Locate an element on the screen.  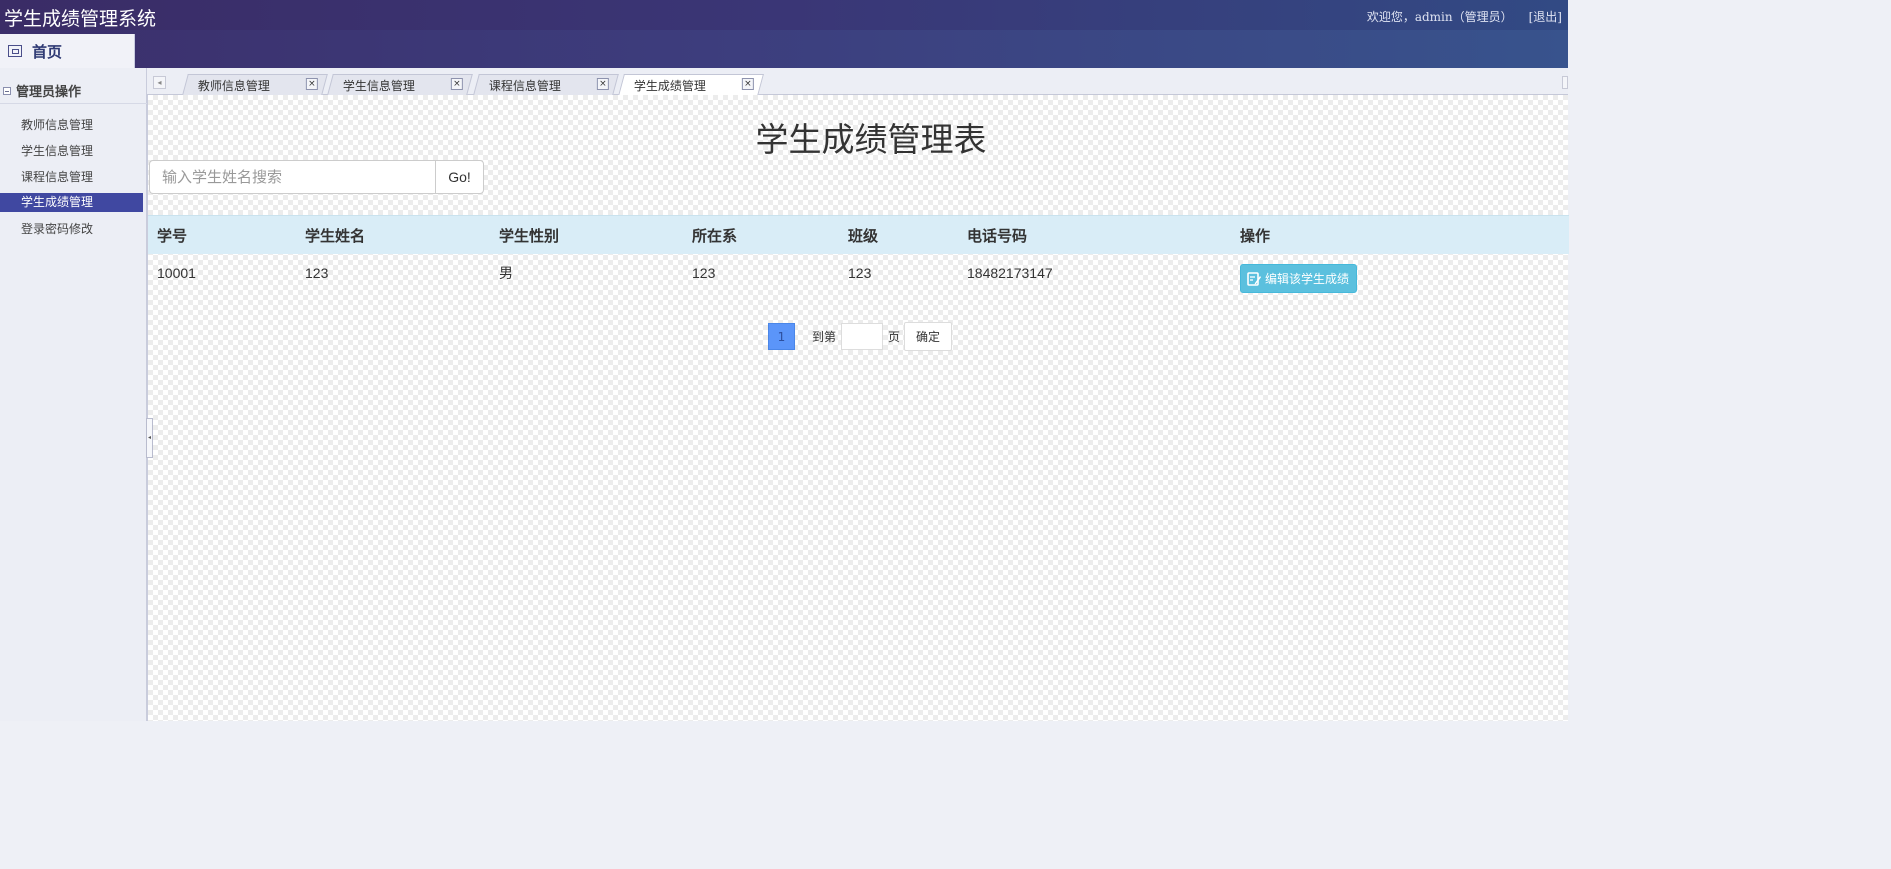
column-header: 电话号码 is located at coordinates (997, 235).